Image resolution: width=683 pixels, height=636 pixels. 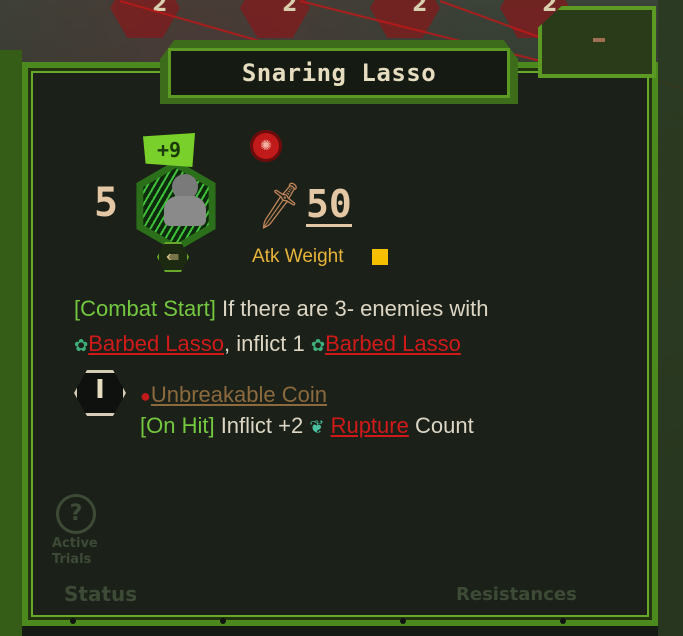 What do you see at coordinates (185, 211) in the screenshot?
I see `bound-figure-body` at bounding box center [185, 211].